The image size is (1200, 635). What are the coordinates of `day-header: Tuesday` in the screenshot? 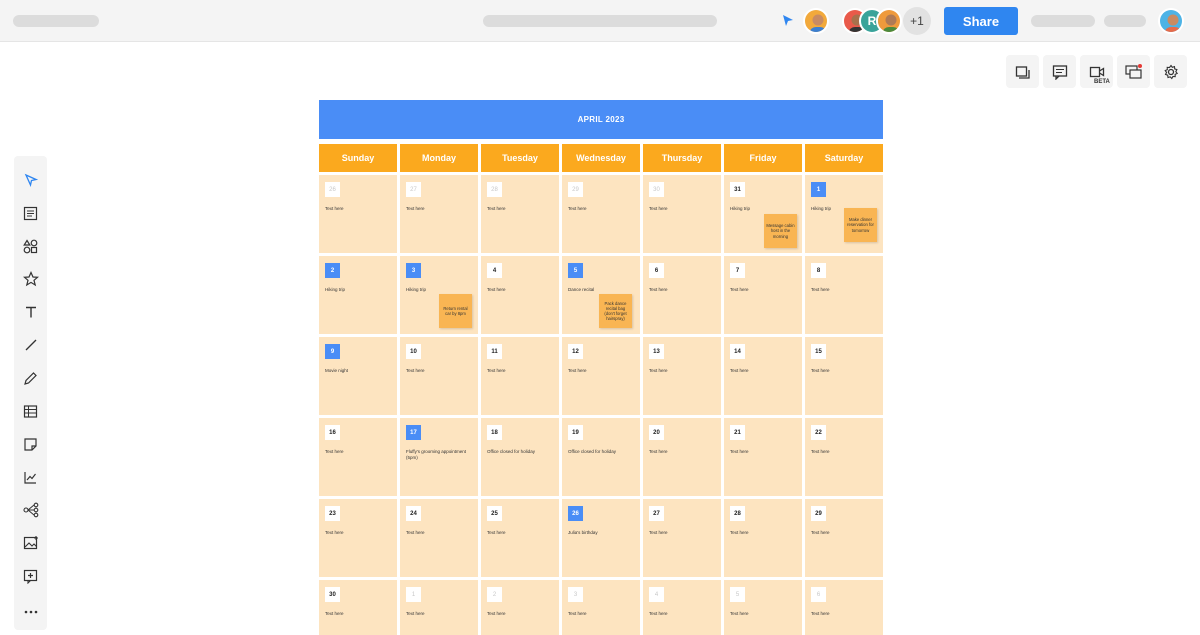 It's located at (520, 158).